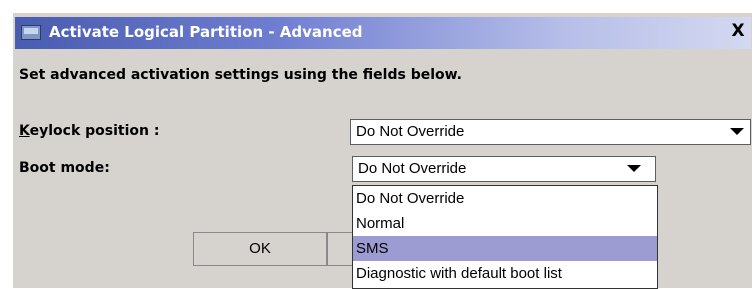  What do you see at coordinates (24, 131) in the screenshot?
I see `keylock-mnemonic: K` at bounding box center [24, 131].